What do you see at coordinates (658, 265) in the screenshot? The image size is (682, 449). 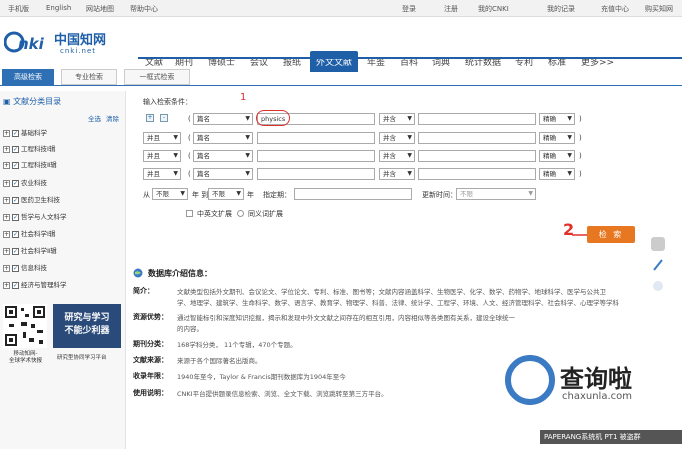 I see `pen-icon` at bounding box center [658, 265].